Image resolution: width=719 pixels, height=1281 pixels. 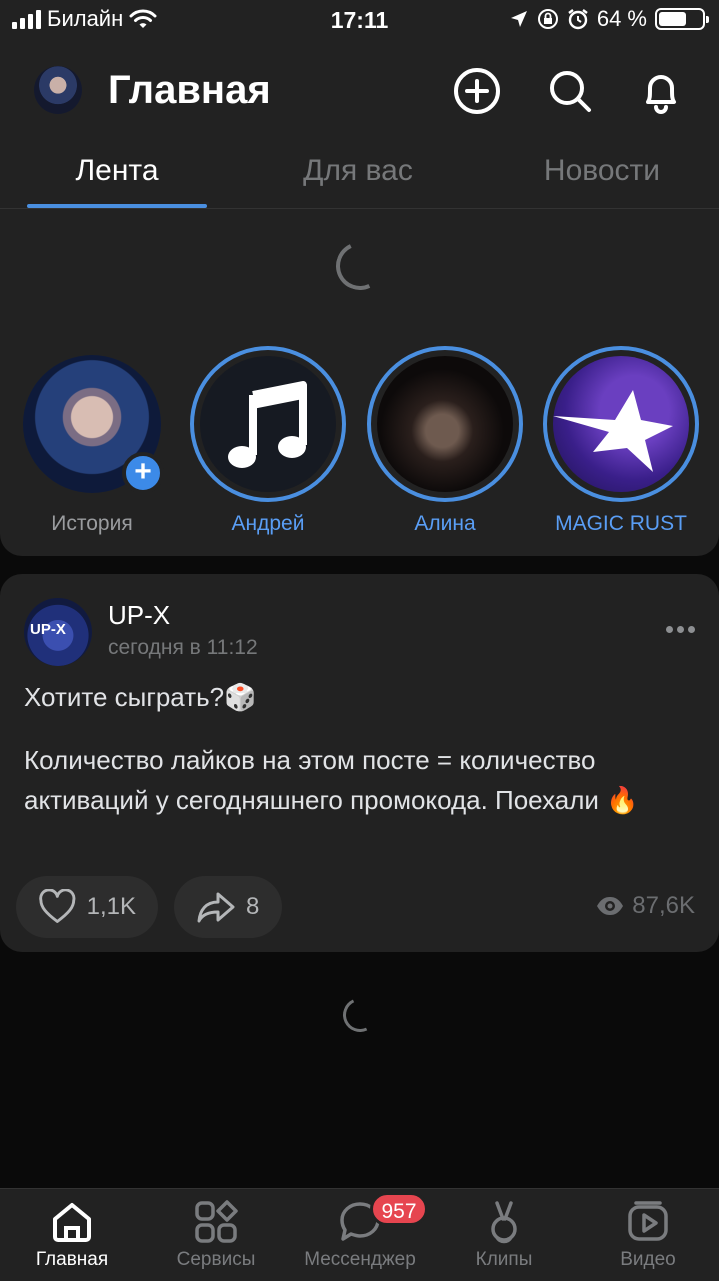 I want to click on like-count: 1,1K, so click(x=111, y=906).